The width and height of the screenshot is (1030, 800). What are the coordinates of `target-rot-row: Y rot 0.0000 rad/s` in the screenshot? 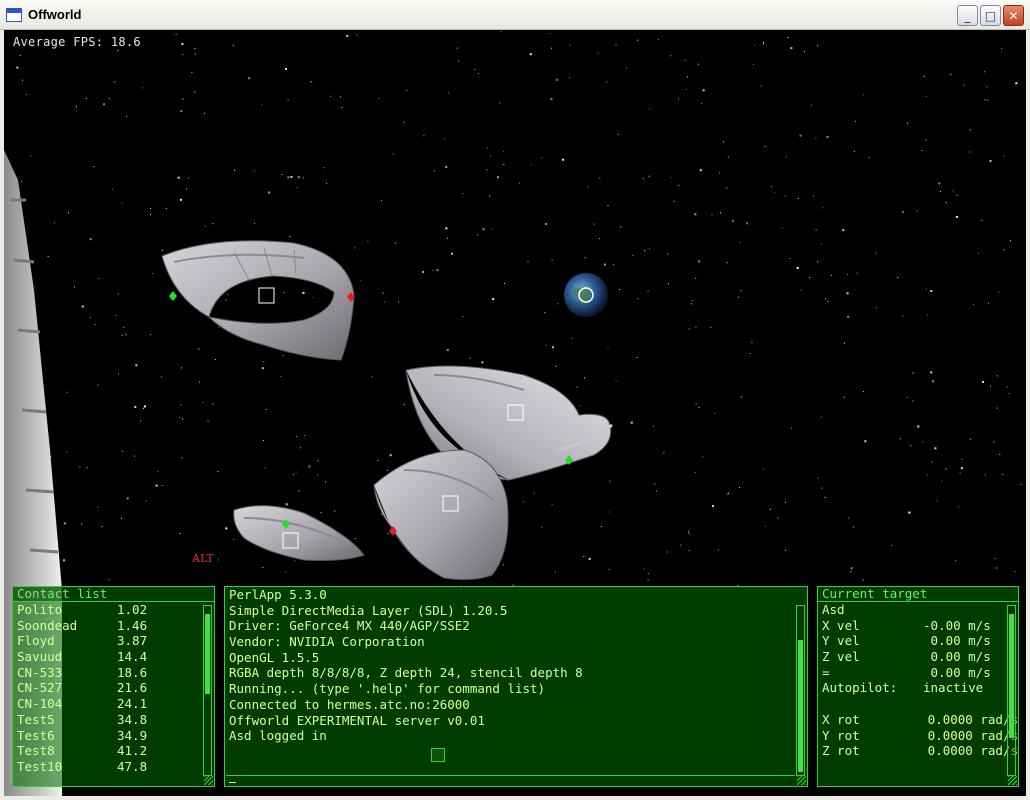 It's located at (918, 736).